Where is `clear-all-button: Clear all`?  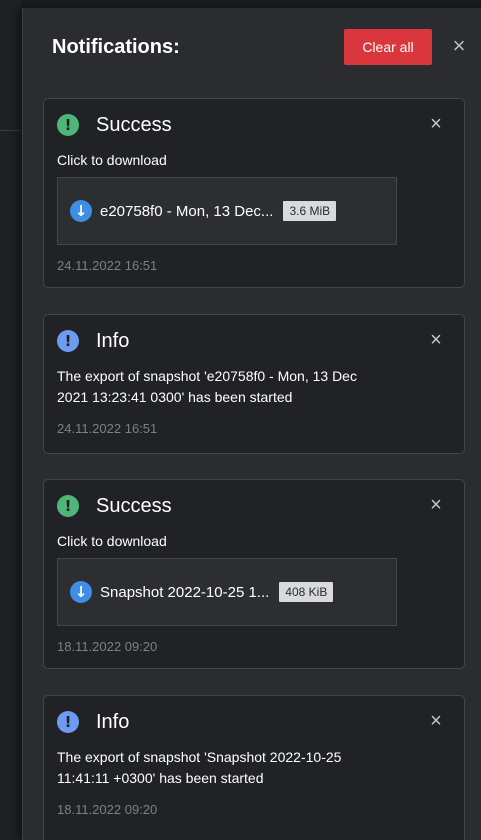 clear-all-button: Clear all is located at coordinates (388, 47).